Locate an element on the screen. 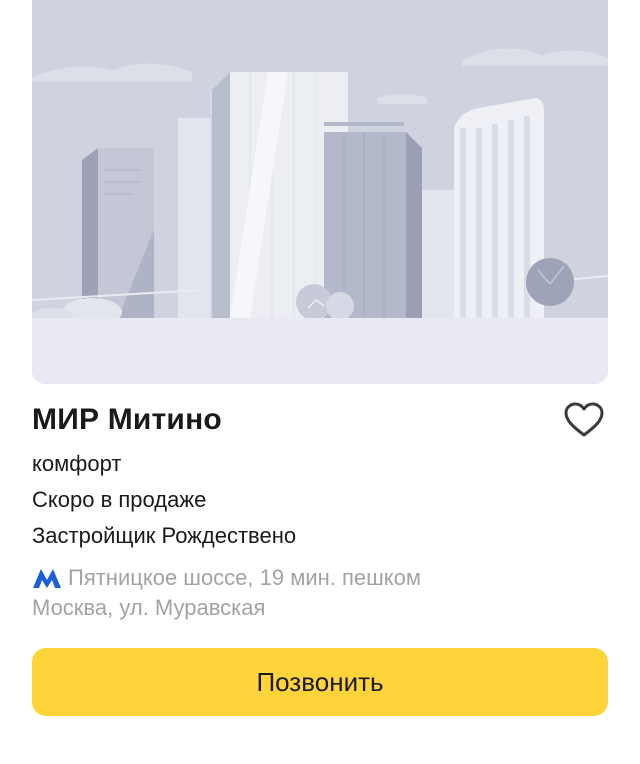  favorite-button is located at coordinates (584, 420).